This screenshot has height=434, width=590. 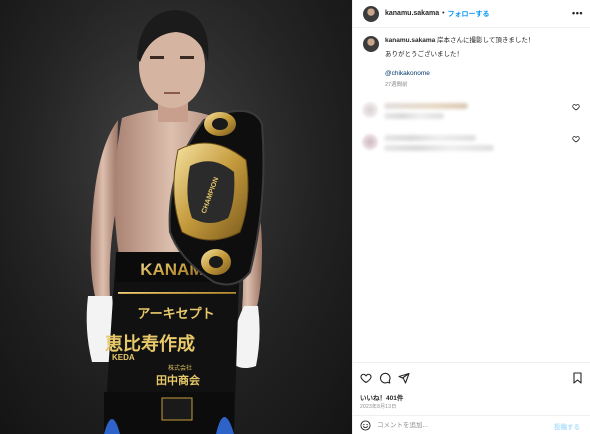 I want to click on follow-button: フォローする, so click(x=469, y=14).